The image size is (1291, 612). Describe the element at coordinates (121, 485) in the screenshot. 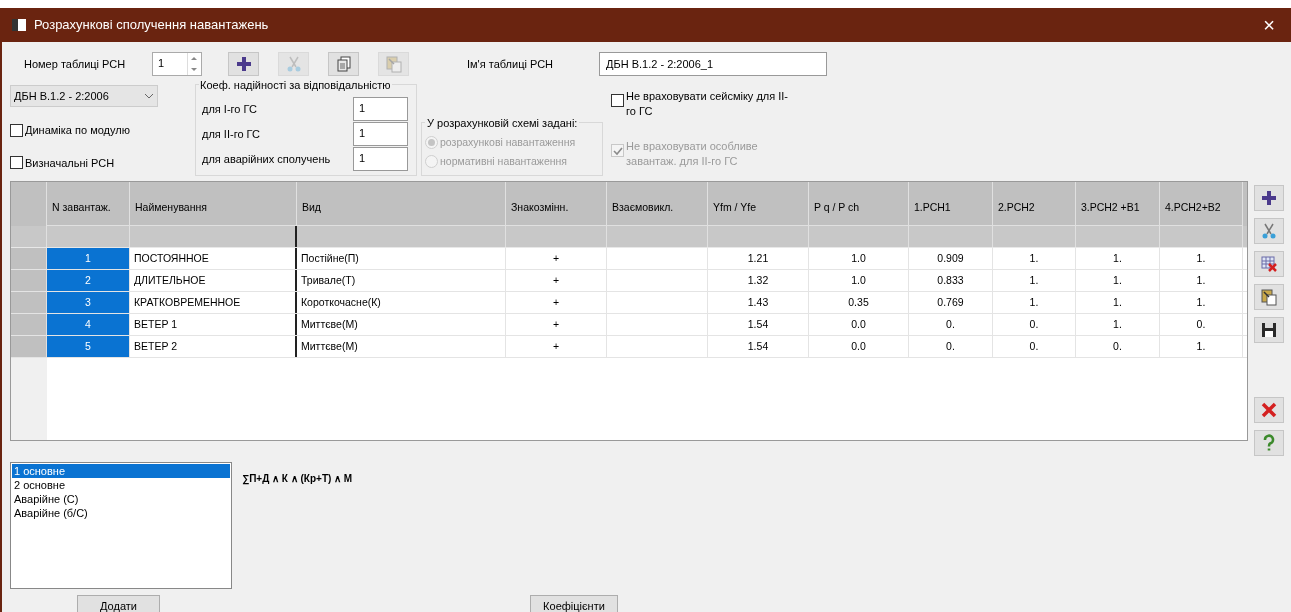

I see `list-item: 2 основне` at that location.